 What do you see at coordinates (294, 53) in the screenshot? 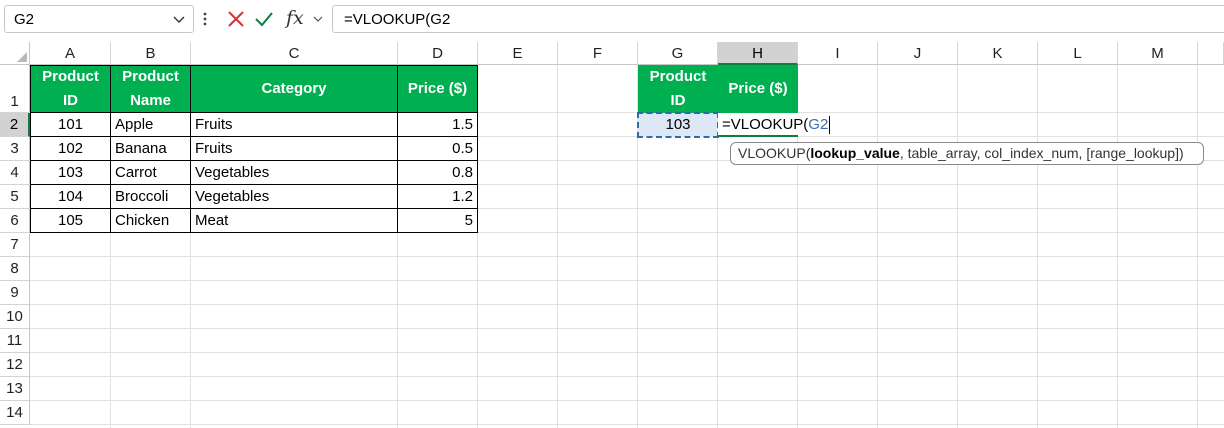
I see `column-header-c: C` at bounding box center [294, 53].